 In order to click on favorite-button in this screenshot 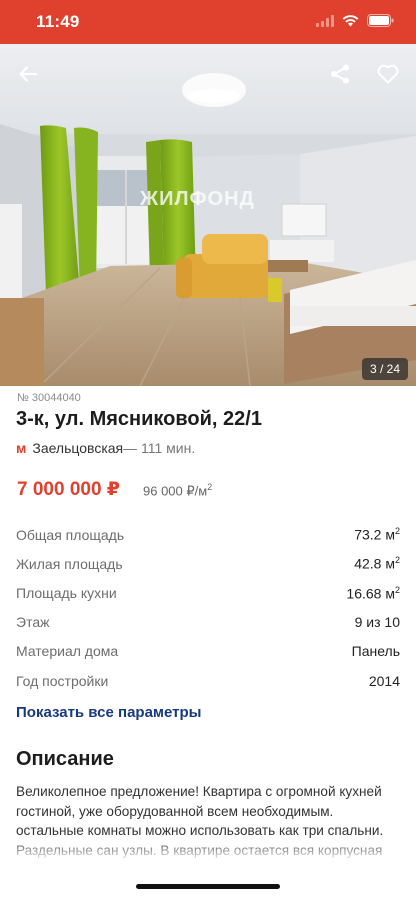, I will do `click(388, 74)`.